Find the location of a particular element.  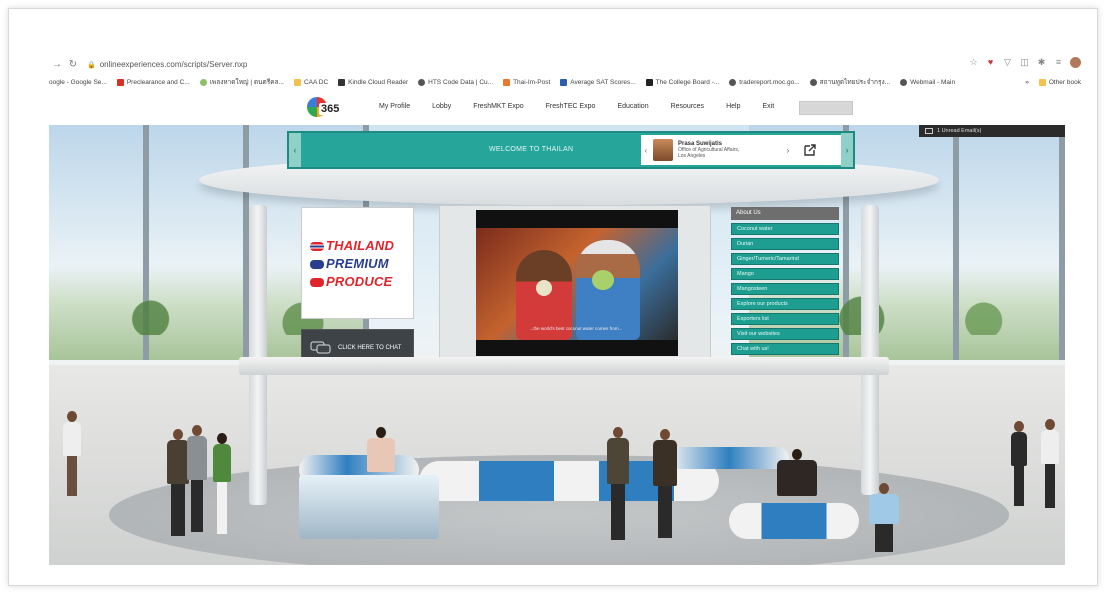

extension-icon: ▽ is located at coordinates (1007, 62).